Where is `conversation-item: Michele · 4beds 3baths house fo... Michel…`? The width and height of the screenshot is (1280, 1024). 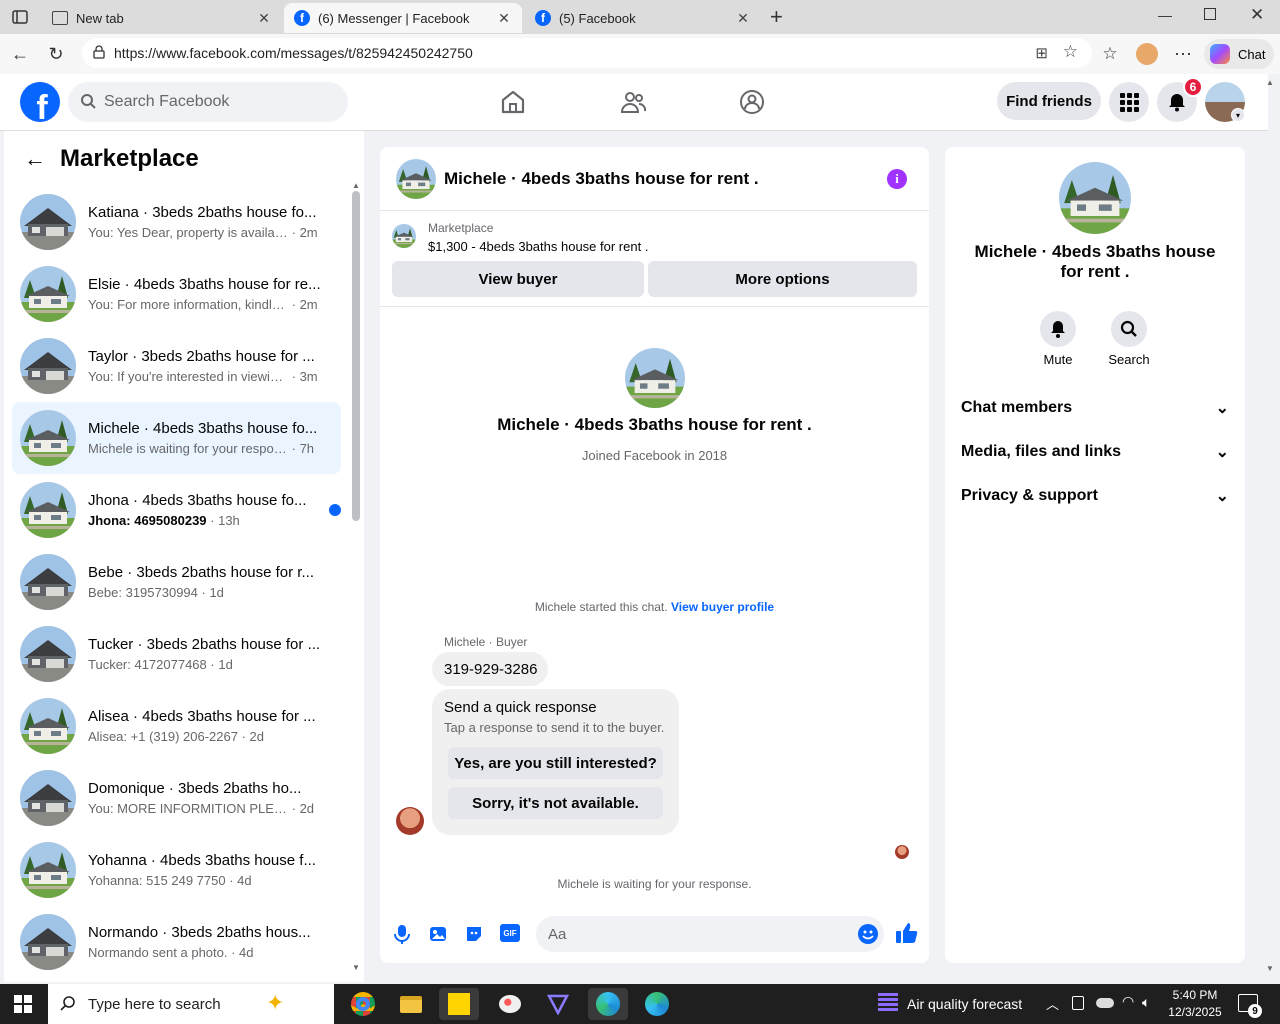
conversation-item: Michele · 4beds 3baths house fo... Michel… is located at coordinates (176, 438).